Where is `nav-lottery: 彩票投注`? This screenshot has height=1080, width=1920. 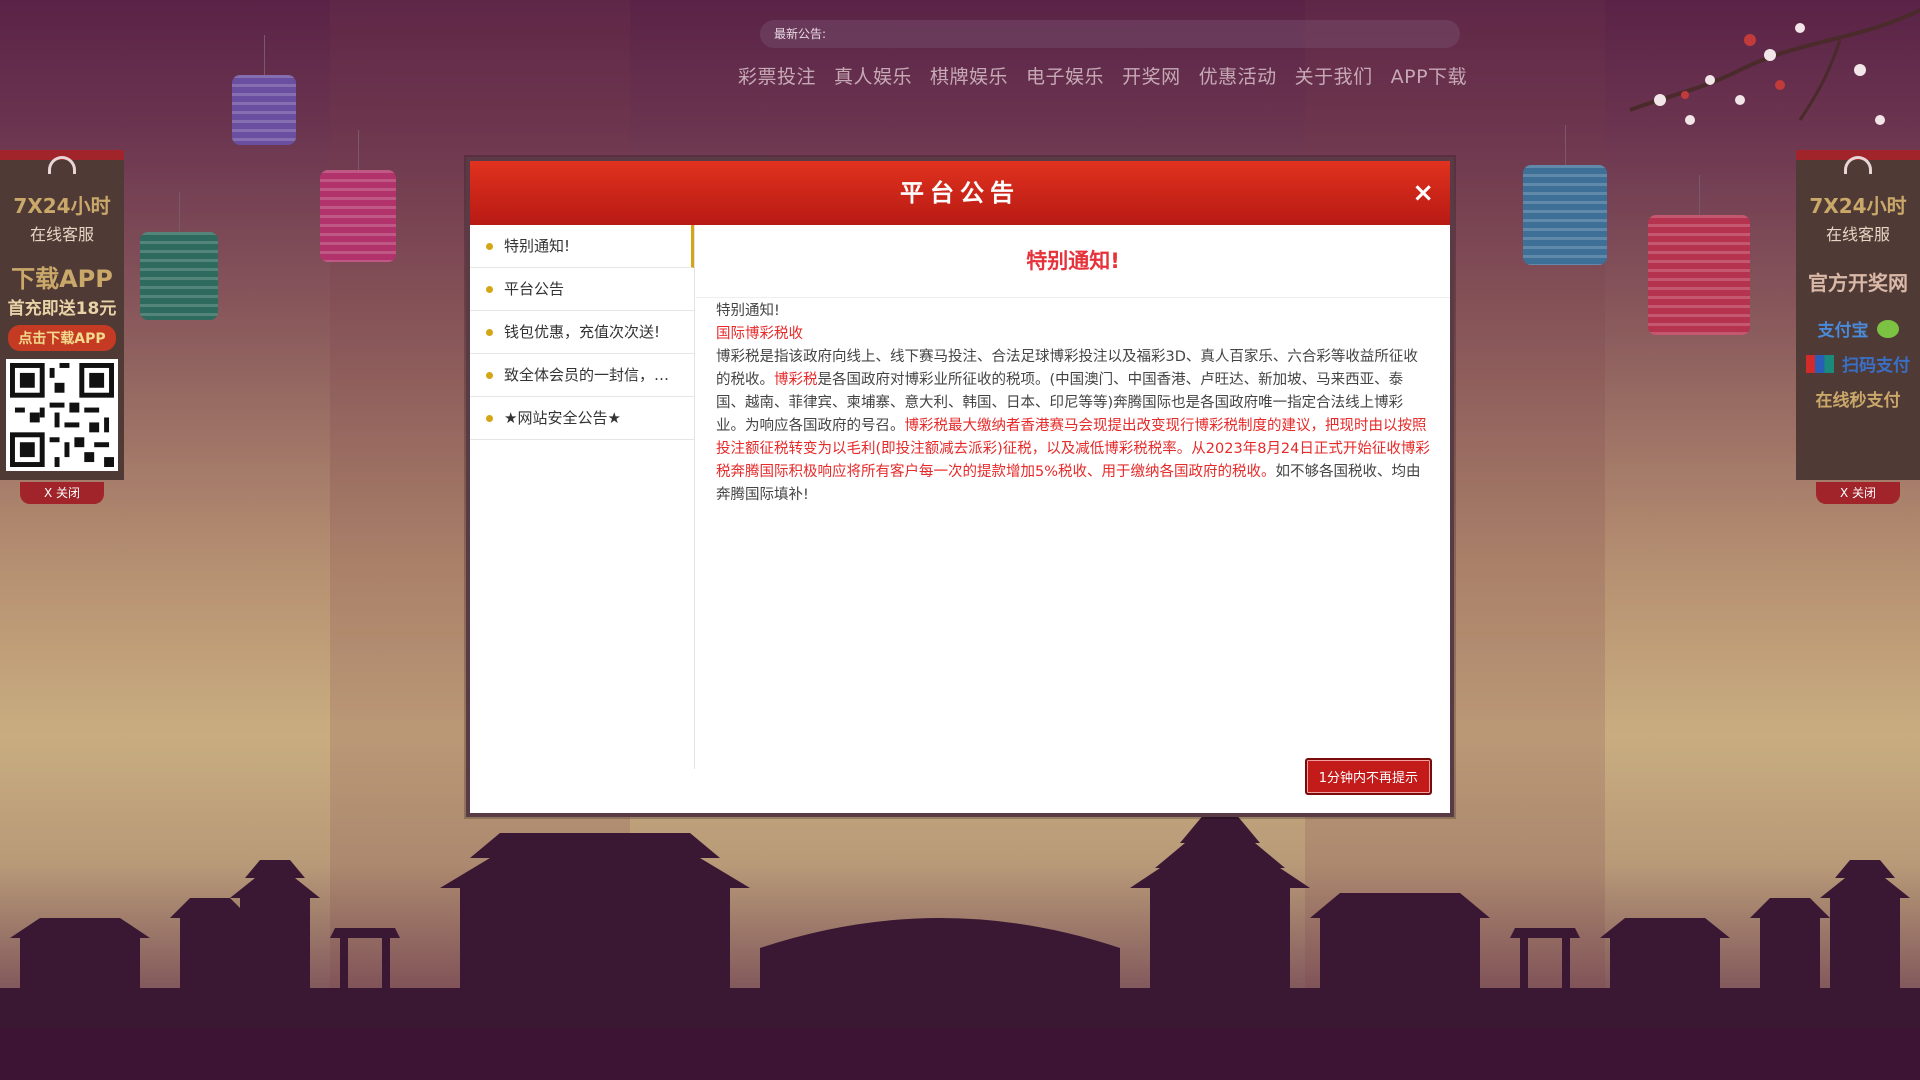
nav-lottery: 彩票投注 is located at coordinates (777, 75).